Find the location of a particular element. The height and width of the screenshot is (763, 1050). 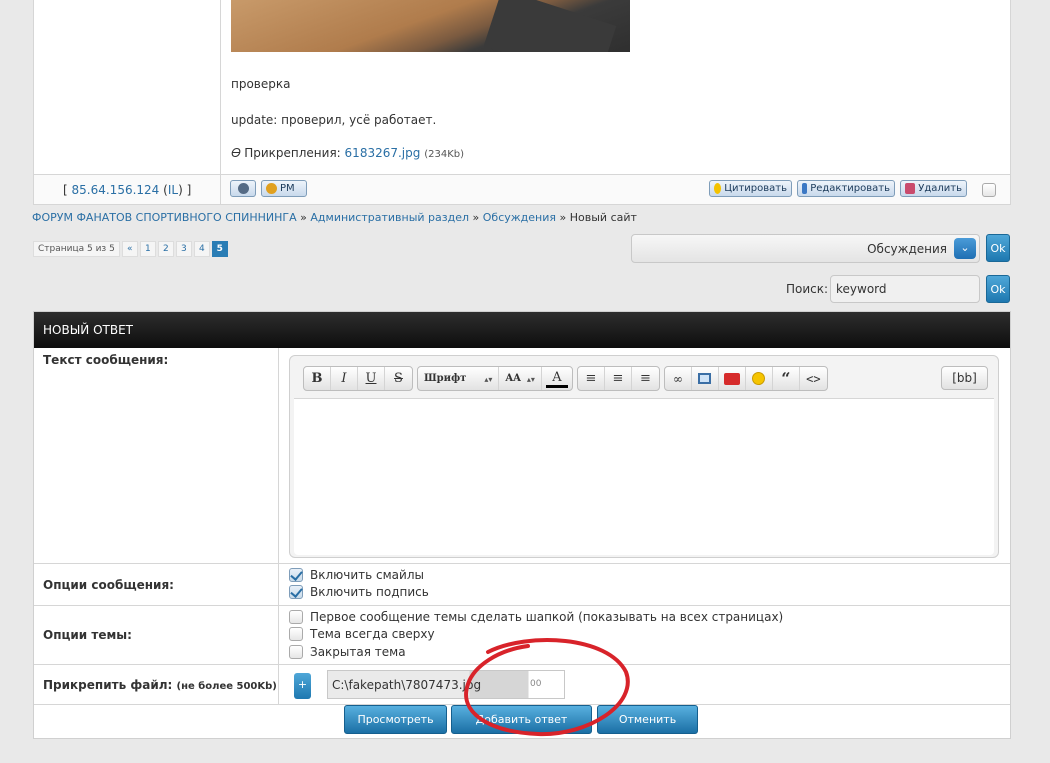

edit-label: Редактировать is located at coordinates (850, 188).